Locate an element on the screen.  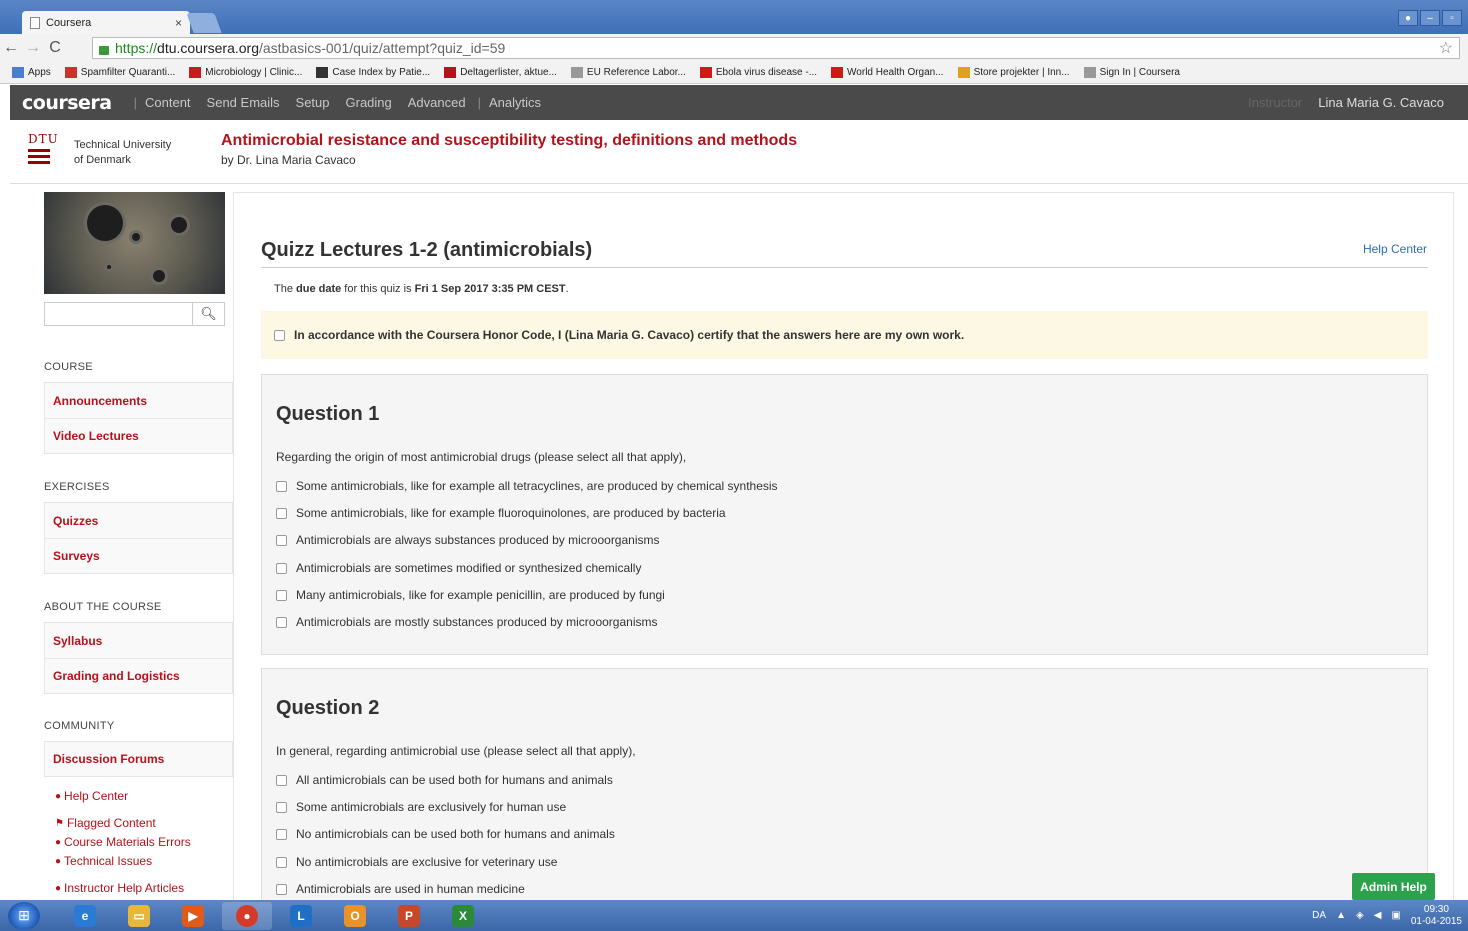
close-tab-icon: × is located at coordinates (178, 23).